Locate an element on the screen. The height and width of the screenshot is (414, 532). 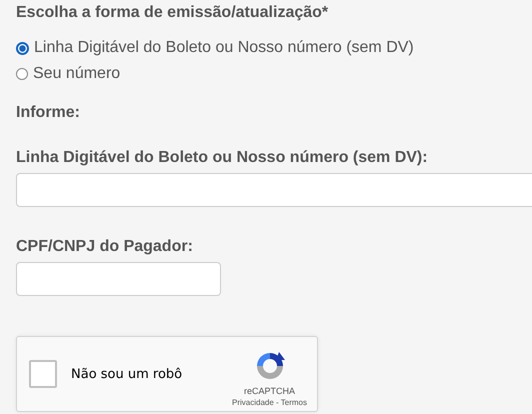
captcha-label: Não sou um robô is located at coordinates (127, 374).